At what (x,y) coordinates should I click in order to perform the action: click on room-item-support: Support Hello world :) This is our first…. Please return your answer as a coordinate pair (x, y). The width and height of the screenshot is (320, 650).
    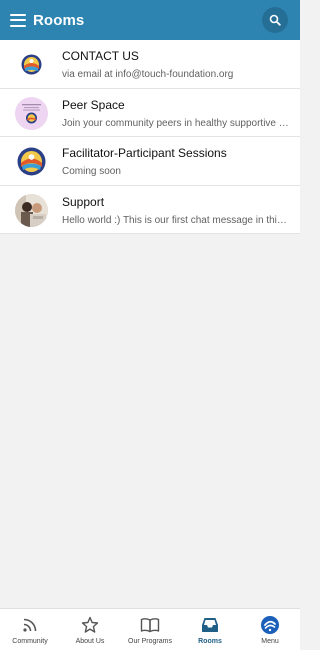
    Looking at the image, I should click on (150, 209).